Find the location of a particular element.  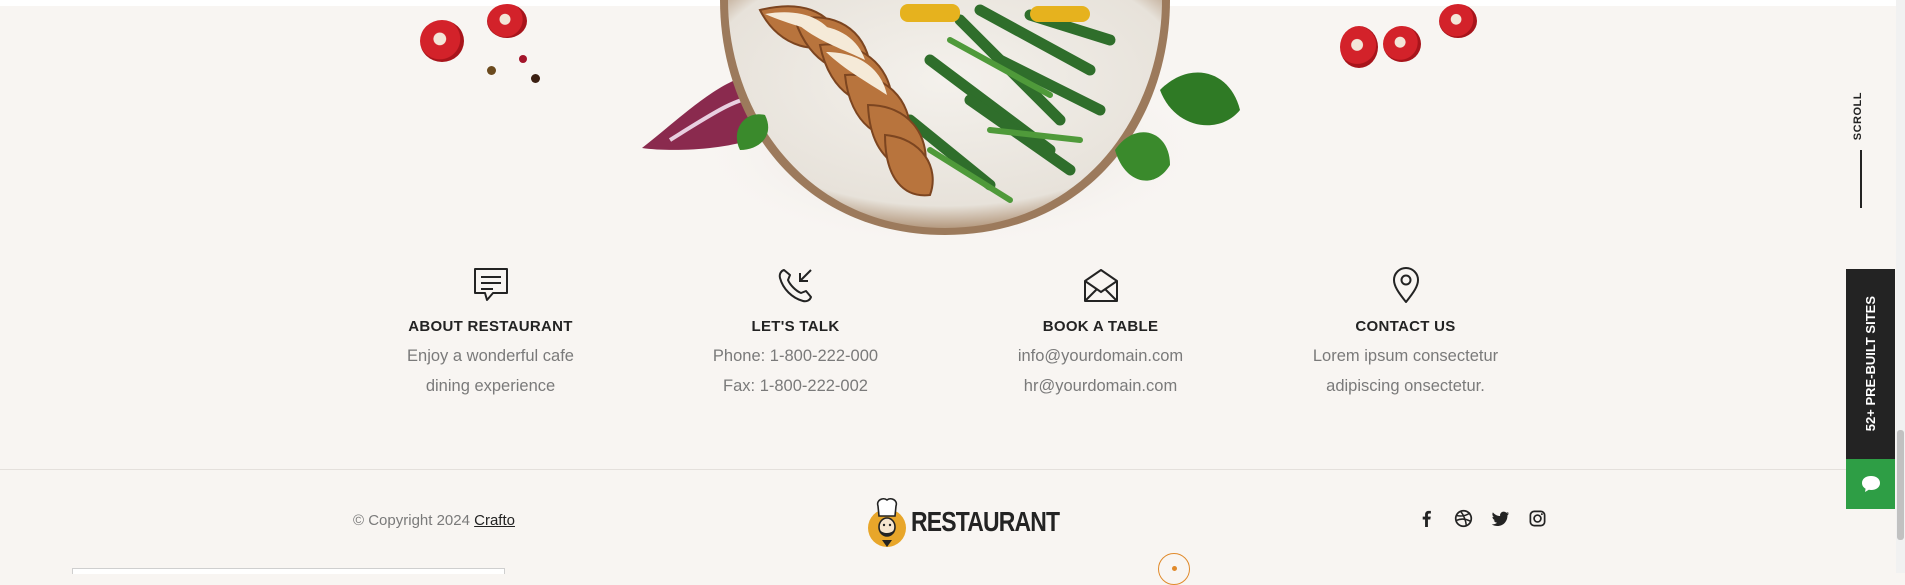

fax-text: Fax: 1-800-222-002 is located at coordinates (795, 386).